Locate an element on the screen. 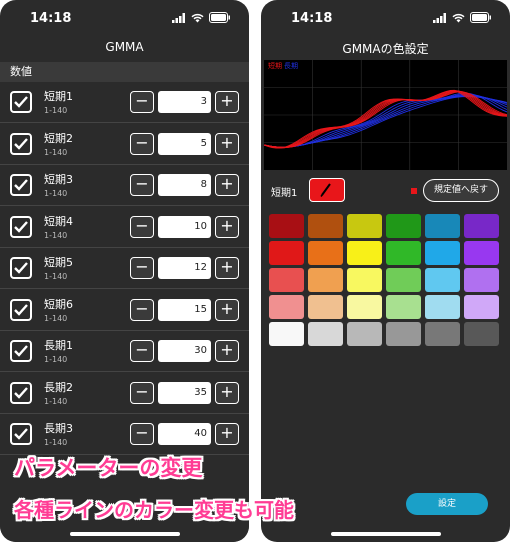 The width and height of the screenshot is (510, 542). parameter-row: 短期6 1-140 −15 + is located at coordinates (124, 310).